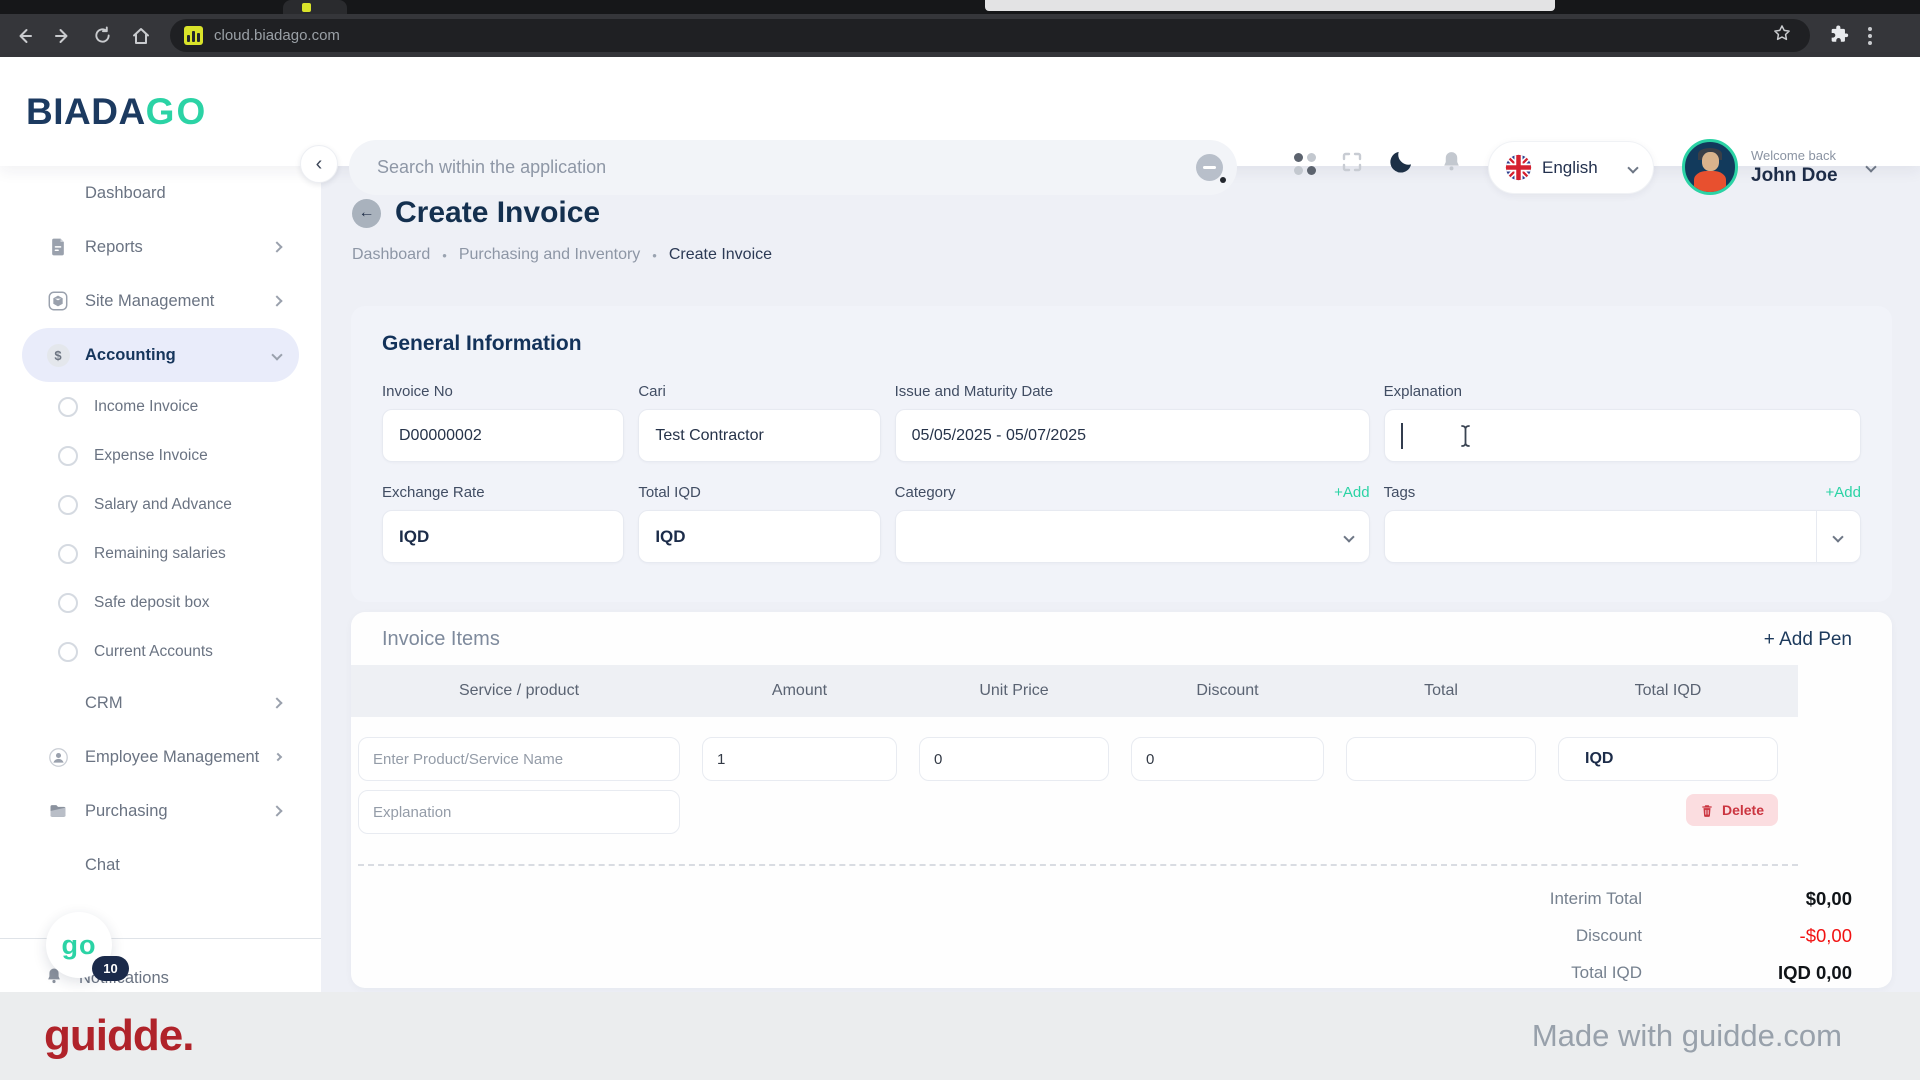 Image resolution: width=1920 pixels, height=1080 pixels. Describe the element at coordinates (160, 703) in the screenshot. I see `sidebar-item-crm: CRM` at that location.